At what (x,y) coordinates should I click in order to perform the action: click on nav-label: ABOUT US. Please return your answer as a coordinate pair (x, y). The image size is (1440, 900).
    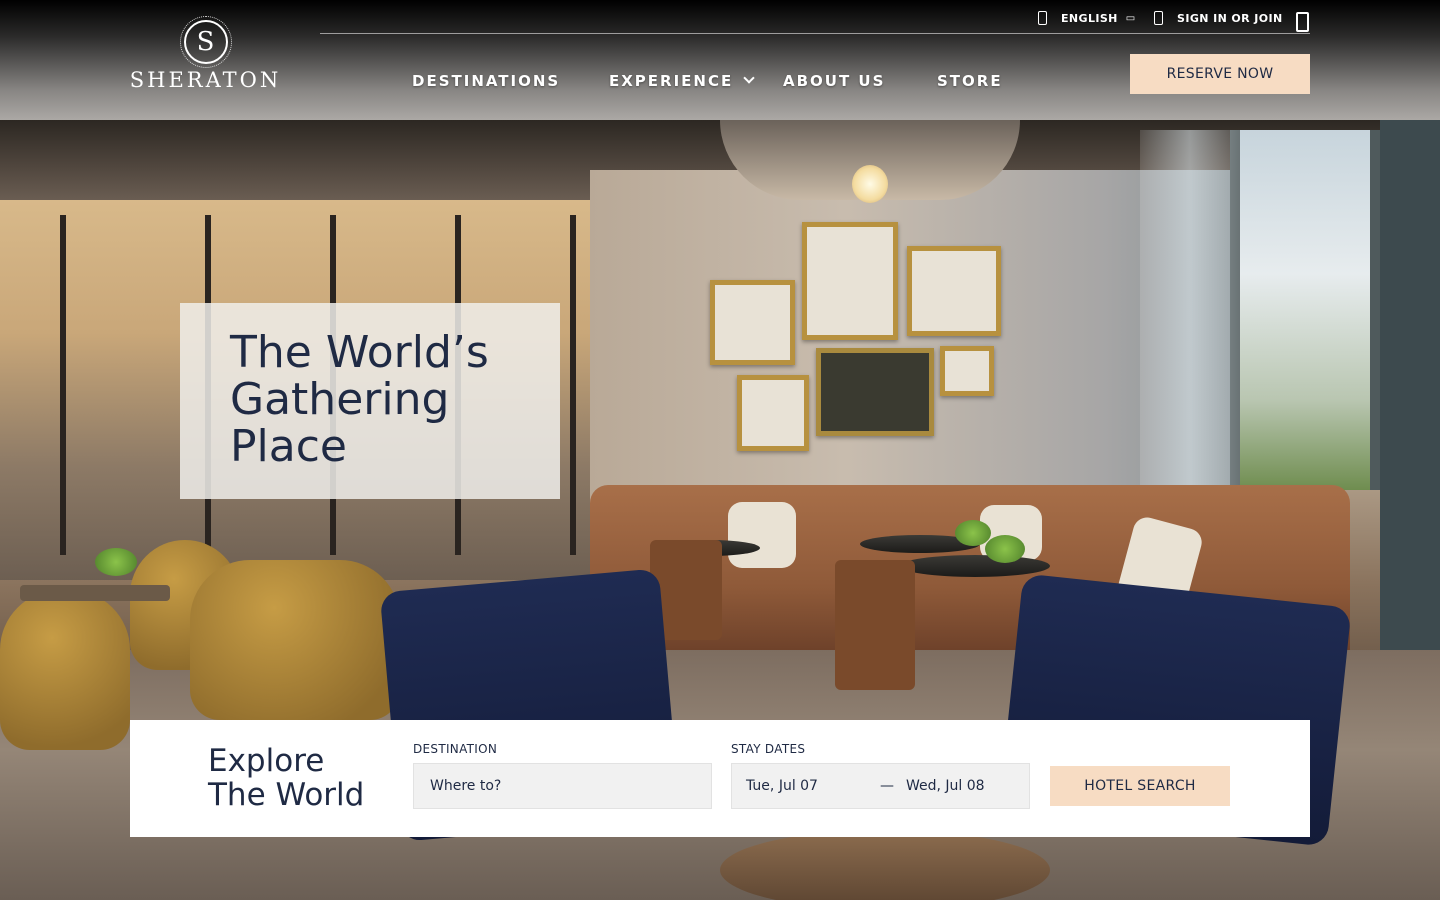
    Looking at the image, I should click on (834, 81).